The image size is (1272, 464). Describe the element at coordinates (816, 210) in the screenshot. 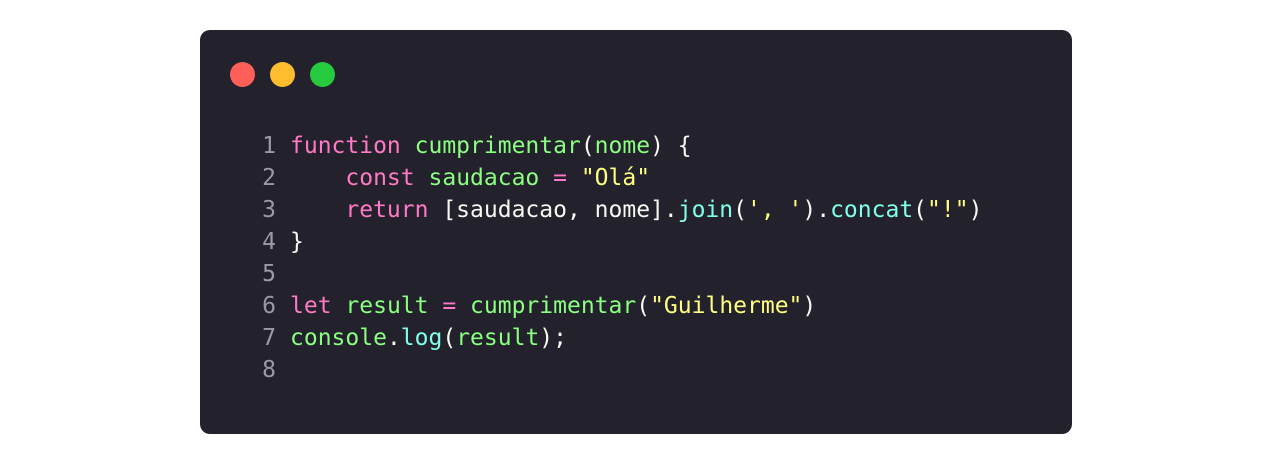

I see `code-token: ).` at that location.